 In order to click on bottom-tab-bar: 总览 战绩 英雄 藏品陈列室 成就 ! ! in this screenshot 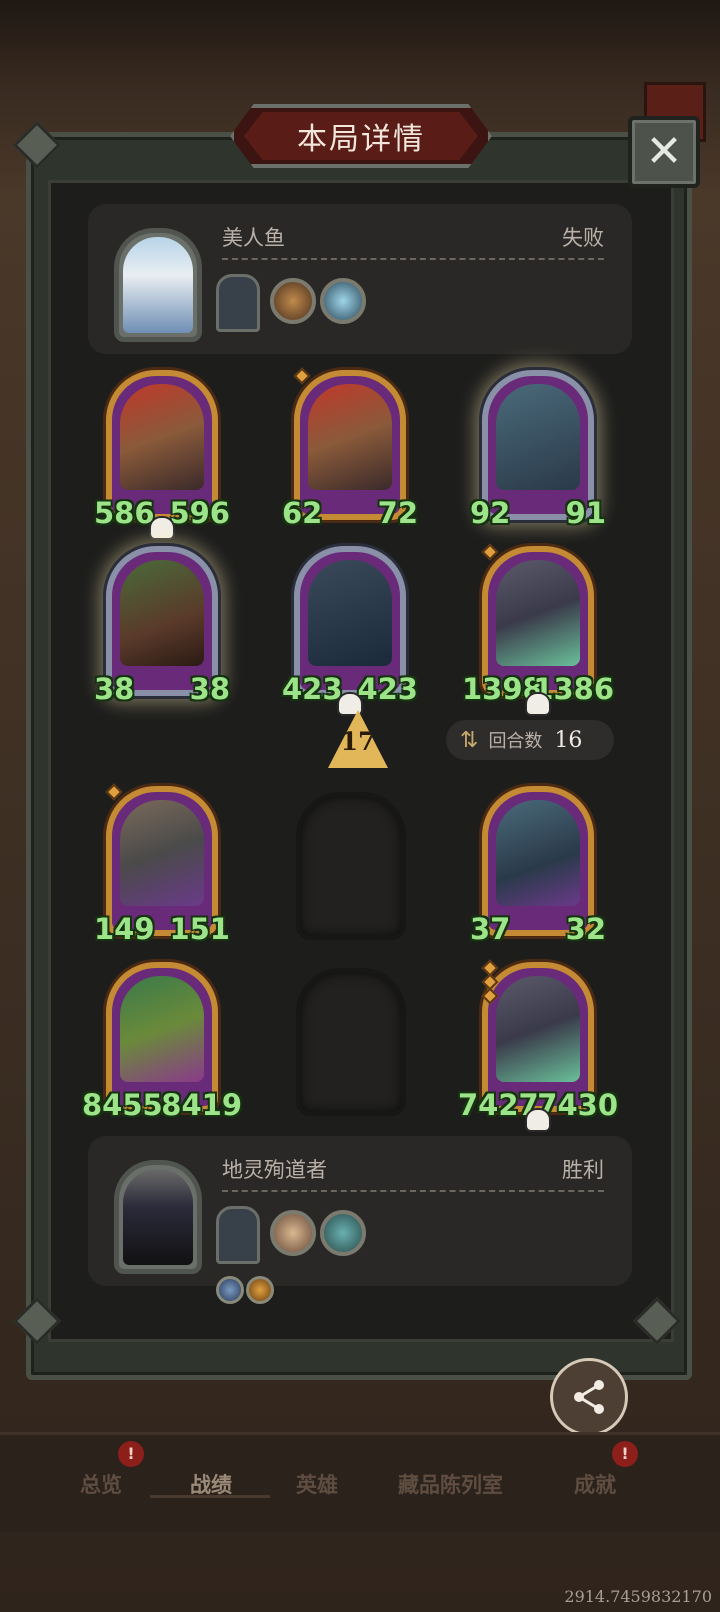, I will do `click(360, 1482)`.